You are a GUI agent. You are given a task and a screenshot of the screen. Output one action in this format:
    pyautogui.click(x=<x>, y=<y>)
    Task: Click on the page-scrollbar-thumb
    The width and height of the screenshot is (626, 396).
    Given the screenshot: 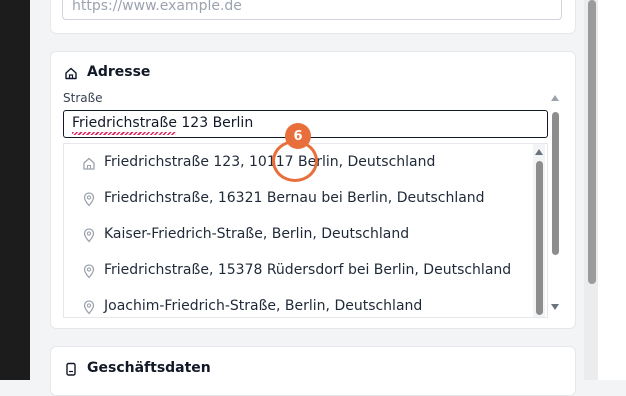 What is the action you would take?
    pyautogui.click(x=592, y=142)
    